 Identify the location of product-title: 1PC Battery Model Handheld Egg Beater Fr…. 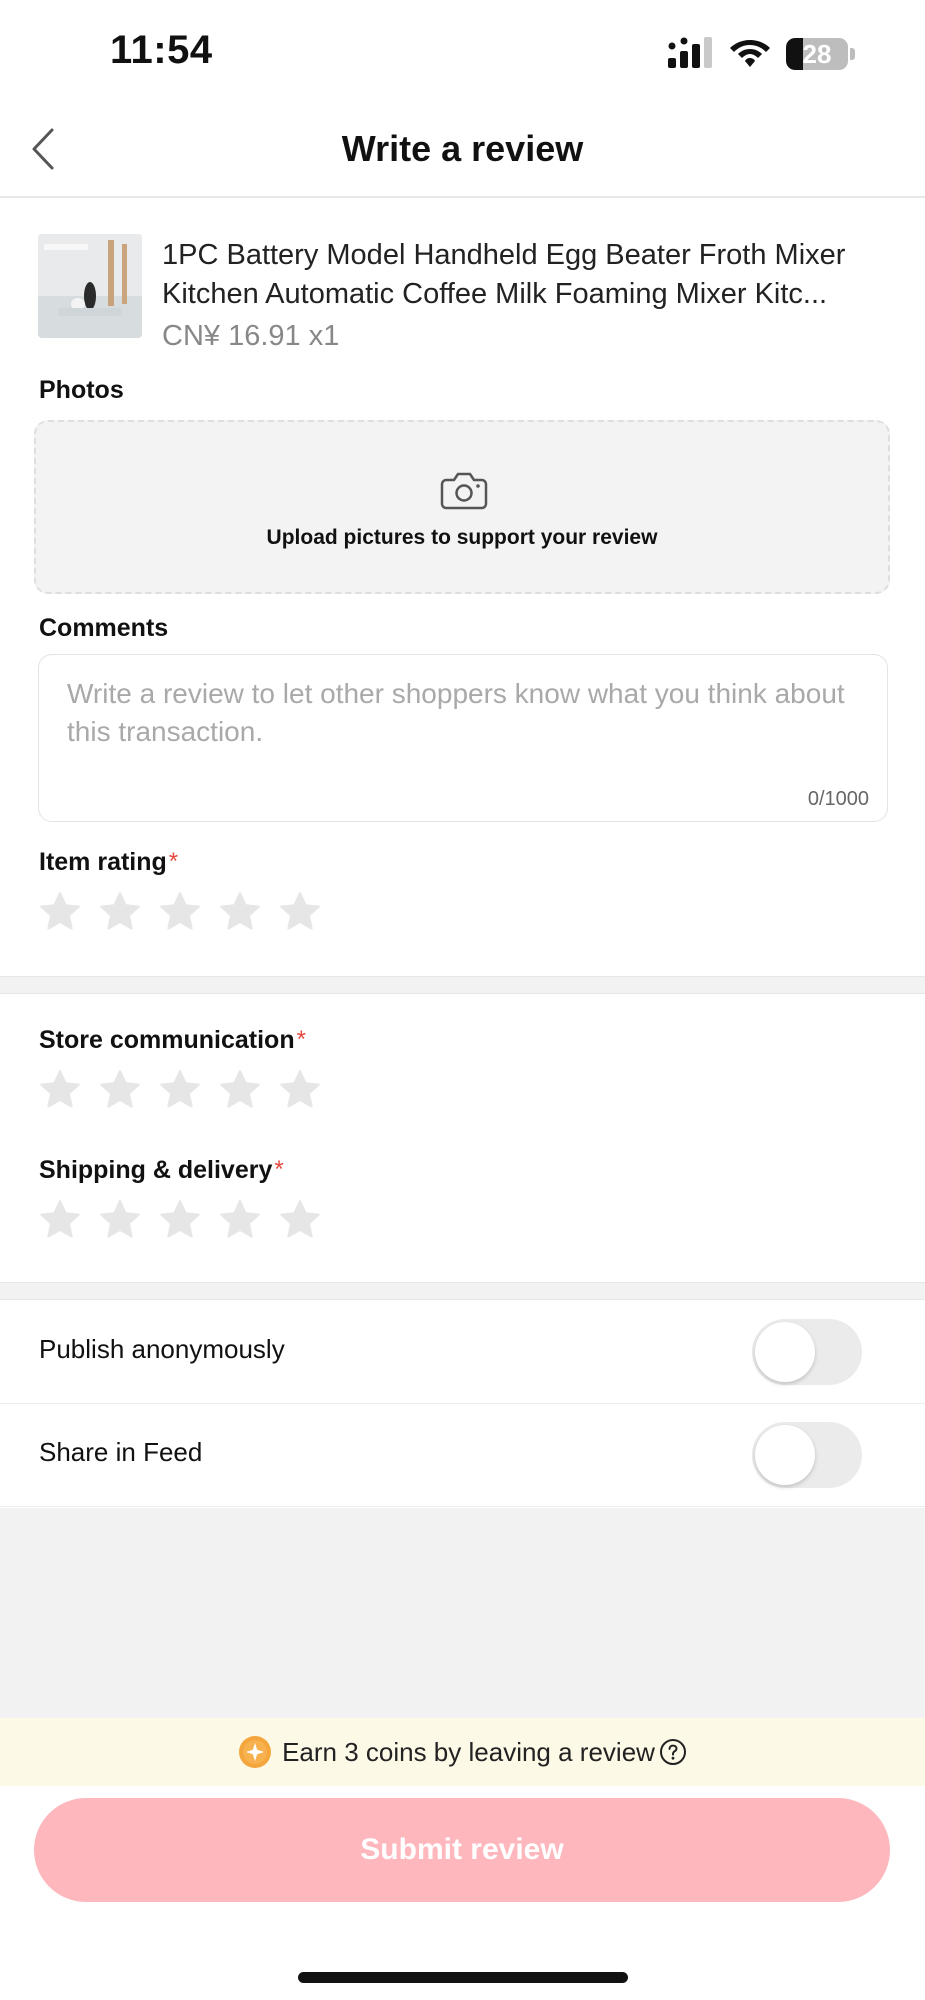
(504, 274).